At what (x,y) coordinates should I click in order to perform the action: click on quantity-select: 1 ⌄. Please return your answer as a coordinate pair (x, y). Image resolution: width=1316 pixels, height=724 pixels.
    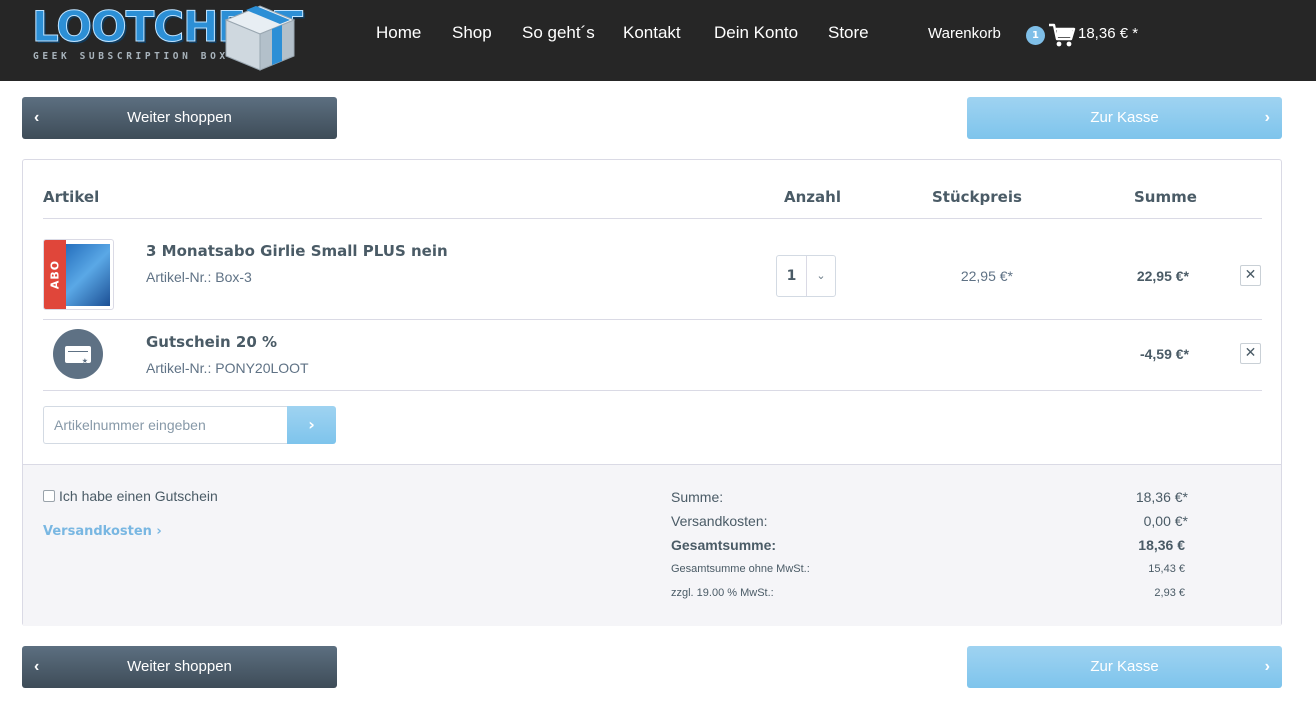
    Looking at the image, I should click on (806, 276).